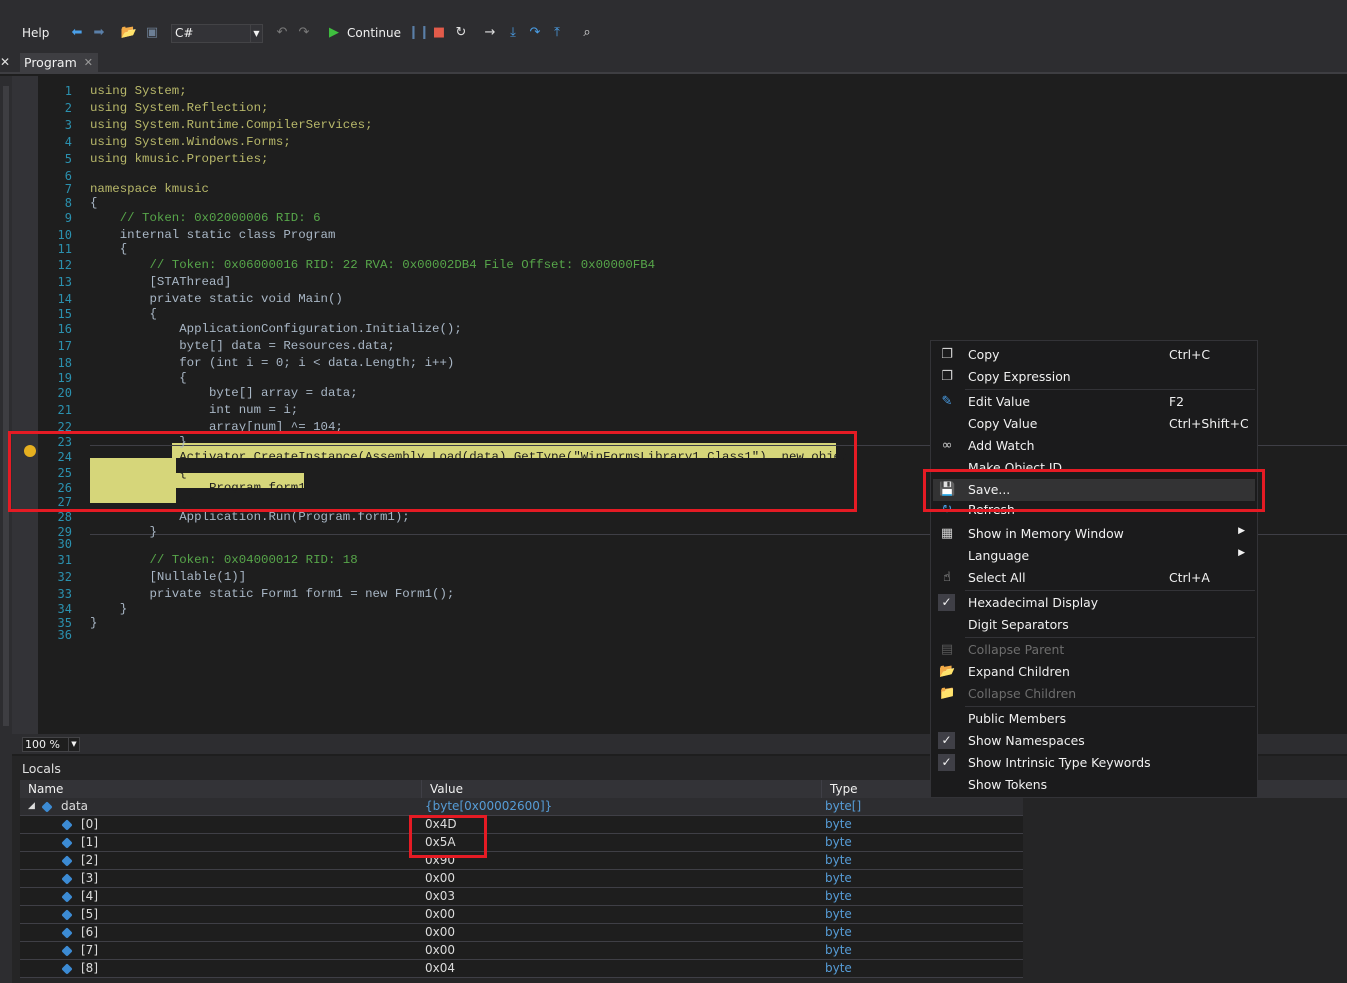 This screenshot has height=983, width=1347. I want to click on menu-label: Collapse Parent, so click(1016, 649).